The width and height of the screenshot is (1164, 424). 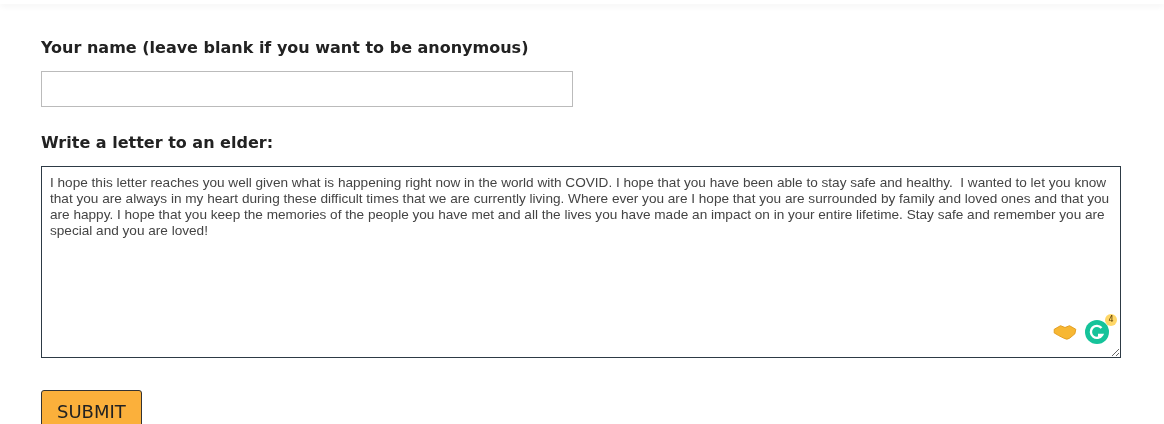 What do you see at coordinates (1097, 332) in the screenshot?
I see `grammarly-icon` at bounding box center [1097, 332].